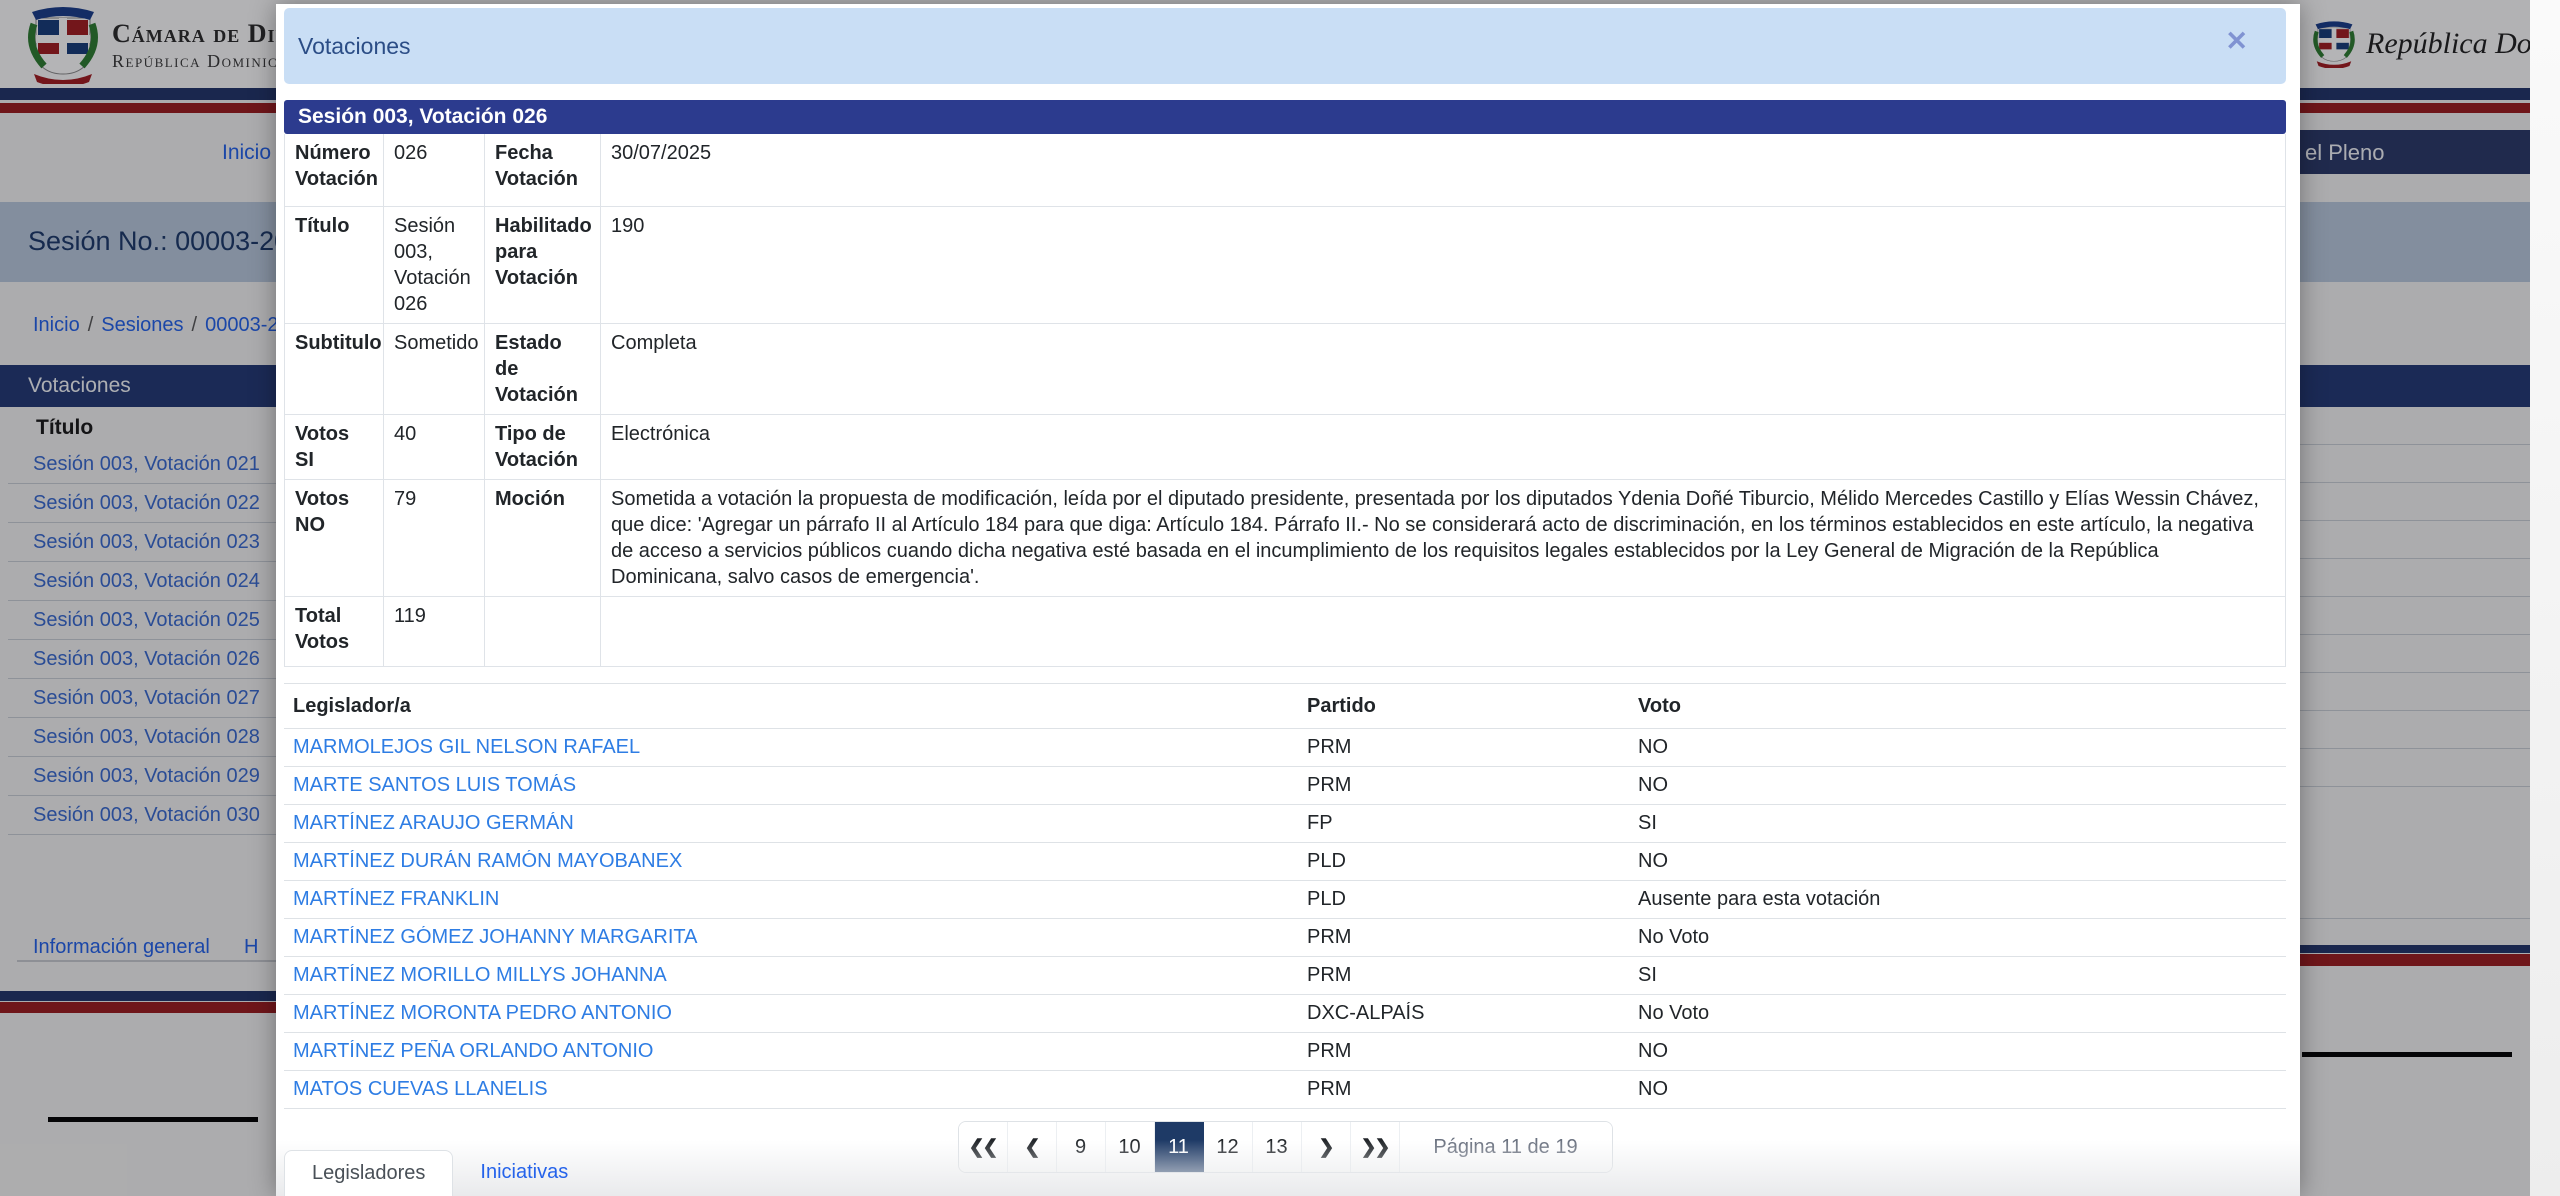  What do you see at coordinates (543, 170) in the screenshot?
I see `detail-label-2: Fecha Votación` at bounding box center [543, 170].